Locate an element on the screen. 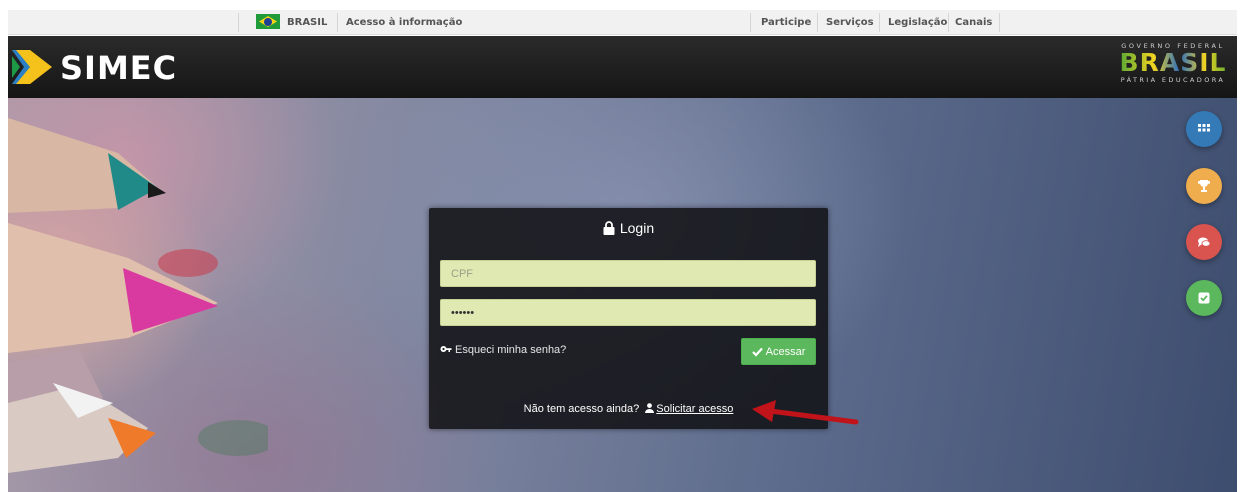 The image size is (1245, 492). password-input is located at coordinates (628, 312).